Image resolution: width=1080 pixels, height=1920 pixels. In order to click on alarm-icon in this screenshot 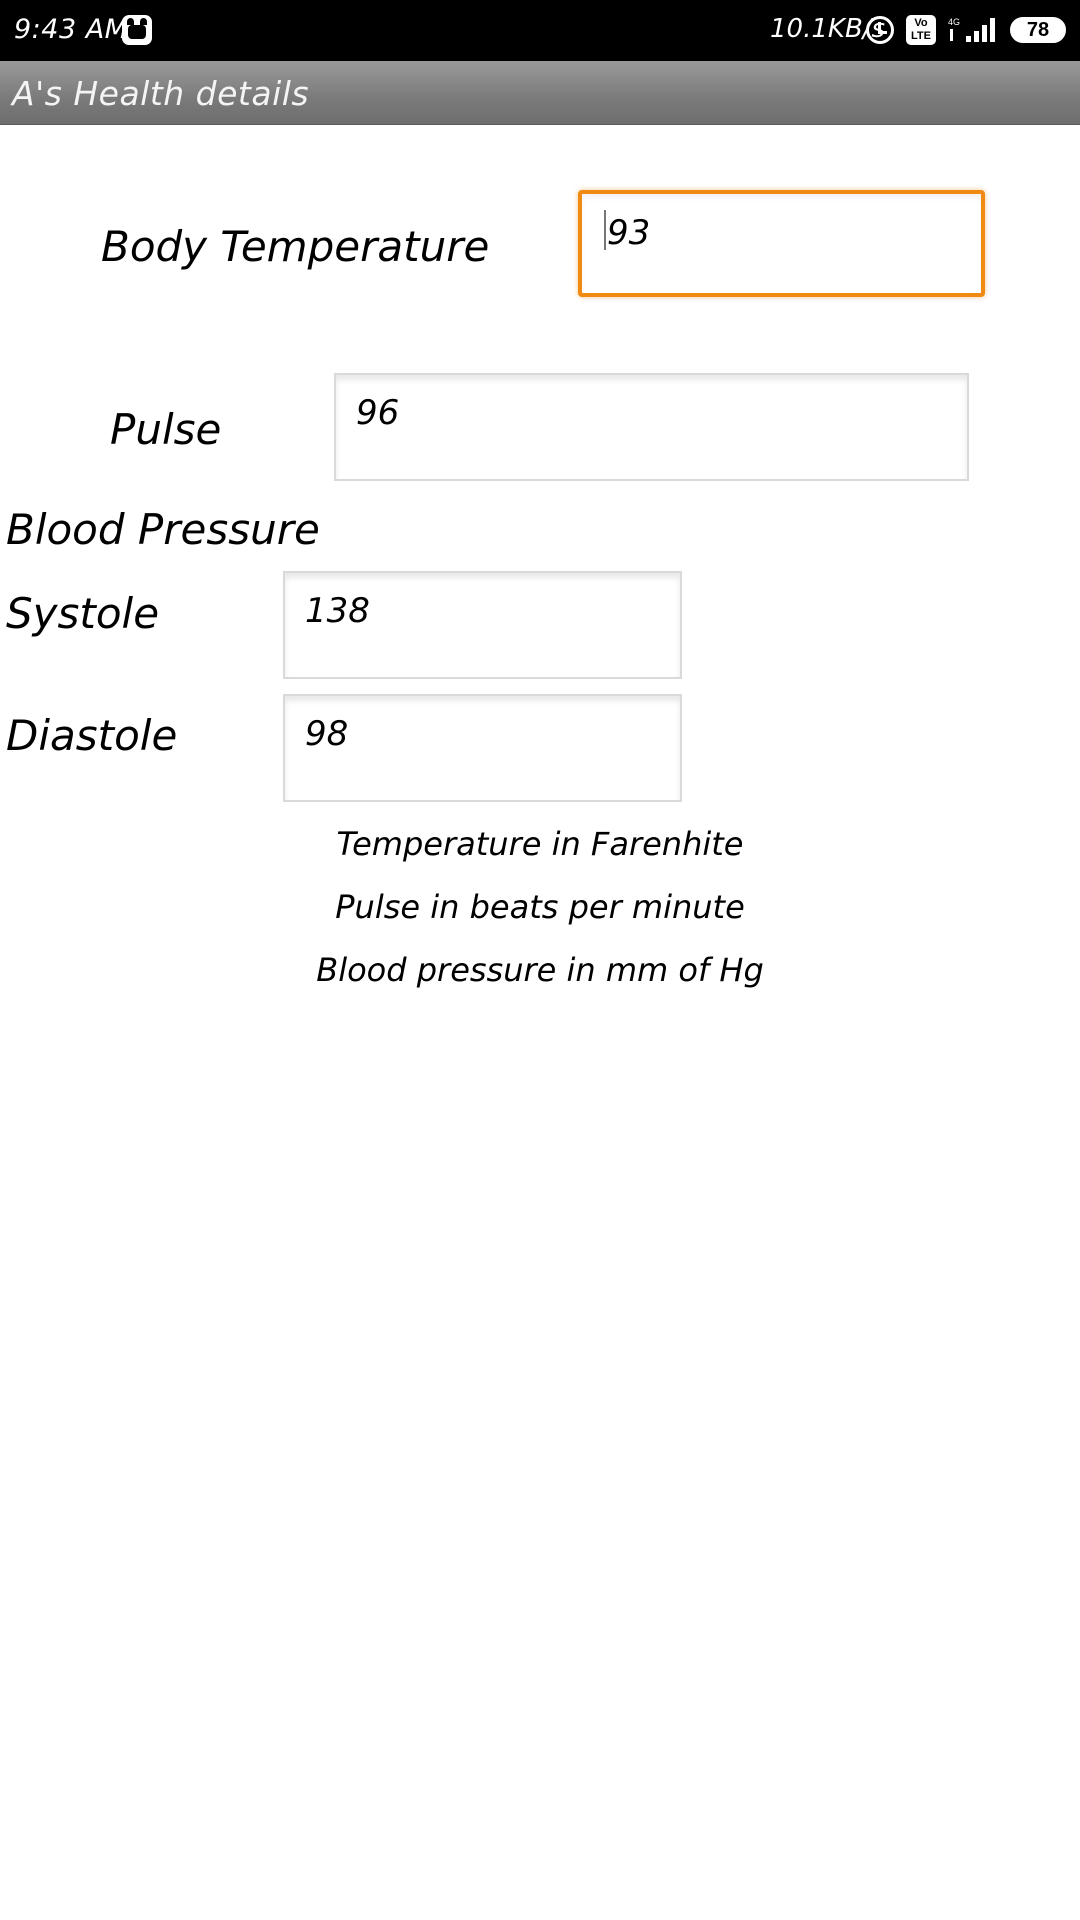, I will do `click(880, 30)`.